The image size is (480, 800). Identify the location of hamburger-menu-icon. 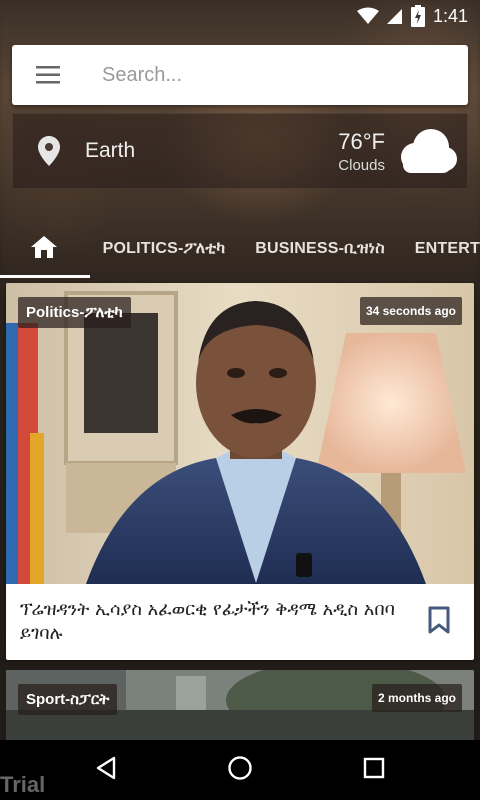
(48, 75).